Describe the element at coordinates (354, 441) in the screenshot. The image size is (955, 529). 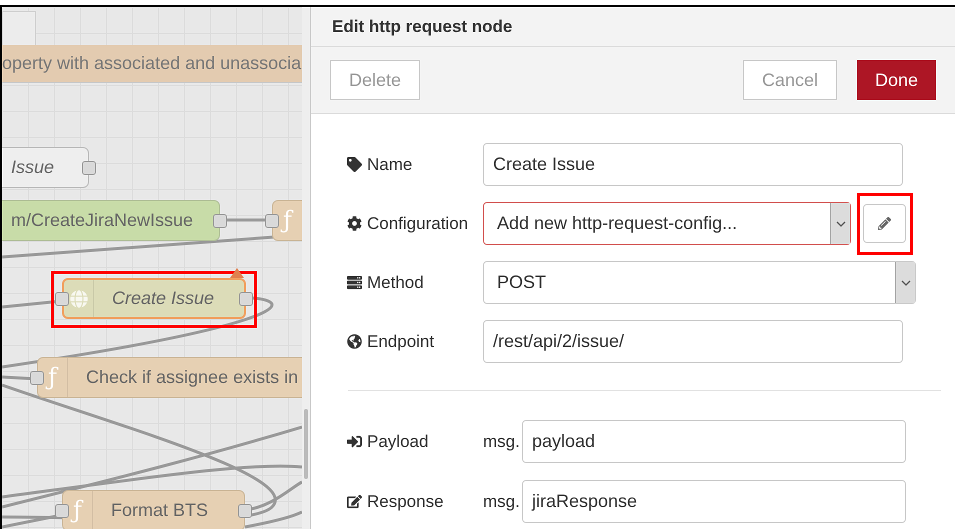
I see `sign-in-icon` at that location.